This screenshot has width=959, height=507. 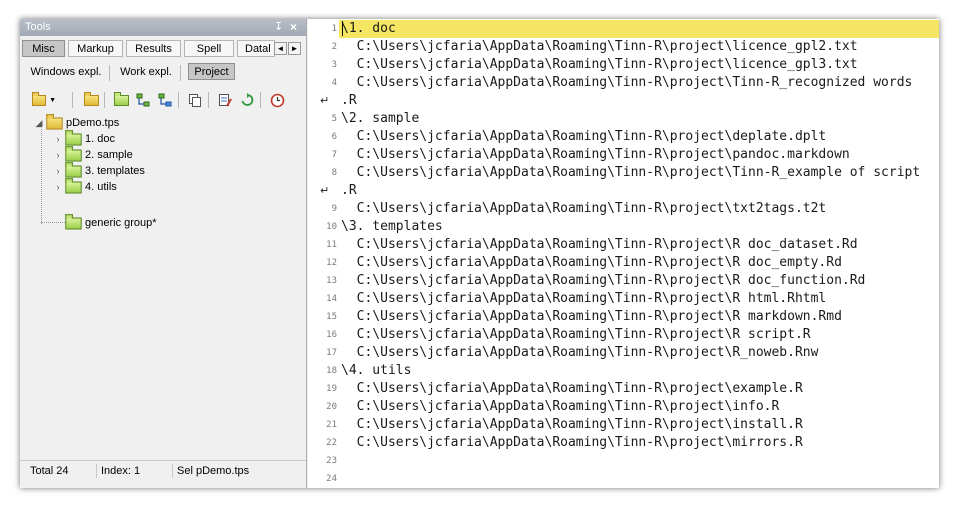 What do you see at coordinates (331, 353) in the screenshot?
I see `line-number: 17` at bounding box center [331, 353].